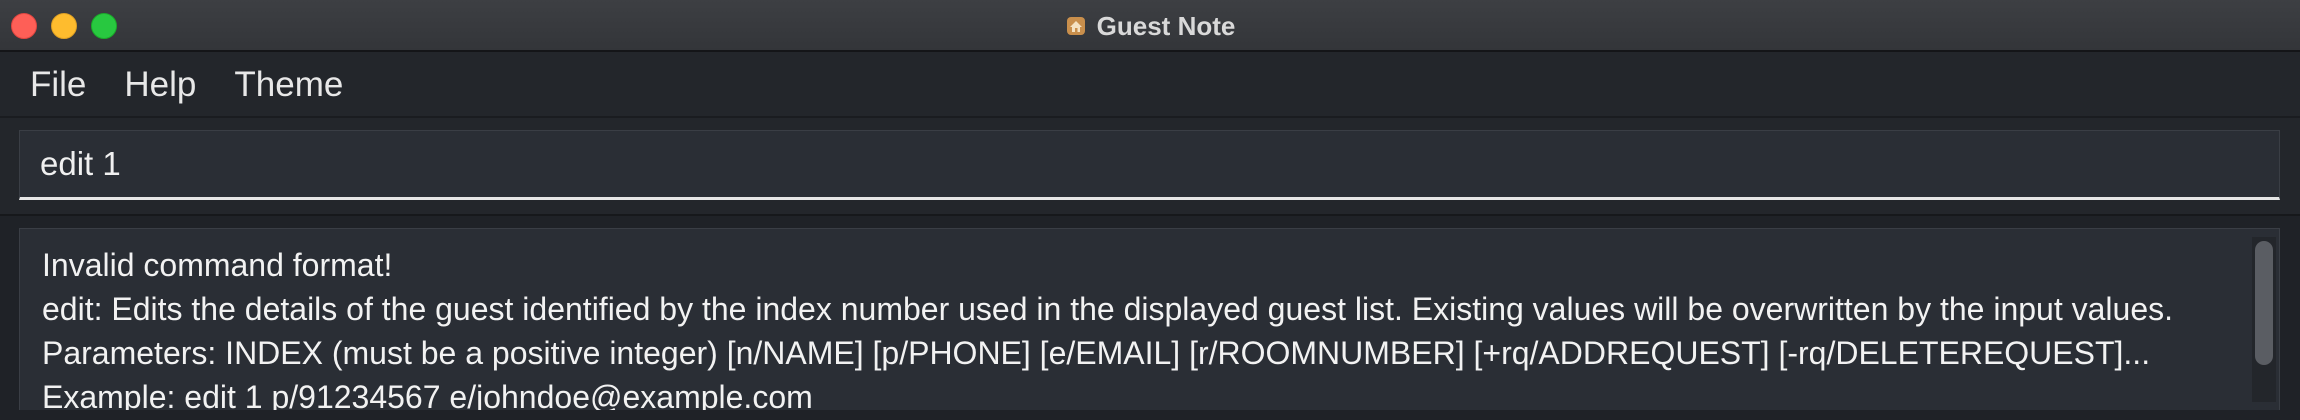 Image resolution: width=2300 pixels, height=420 pixels. Describe the element at coordinates (2264, 303) in the screenshot. I see `scrollbar-thumb` at that location.